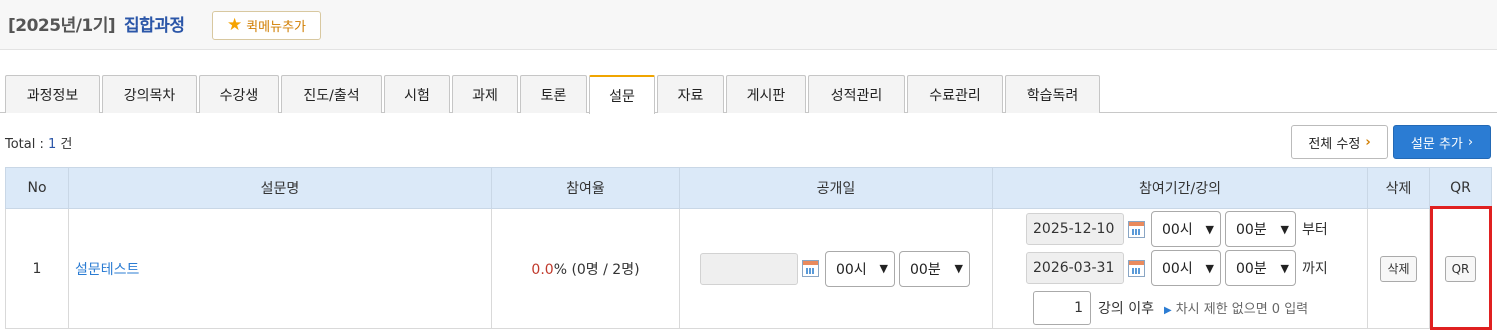  I want to click on publish-hour-value: 00시, so click(851, 269).